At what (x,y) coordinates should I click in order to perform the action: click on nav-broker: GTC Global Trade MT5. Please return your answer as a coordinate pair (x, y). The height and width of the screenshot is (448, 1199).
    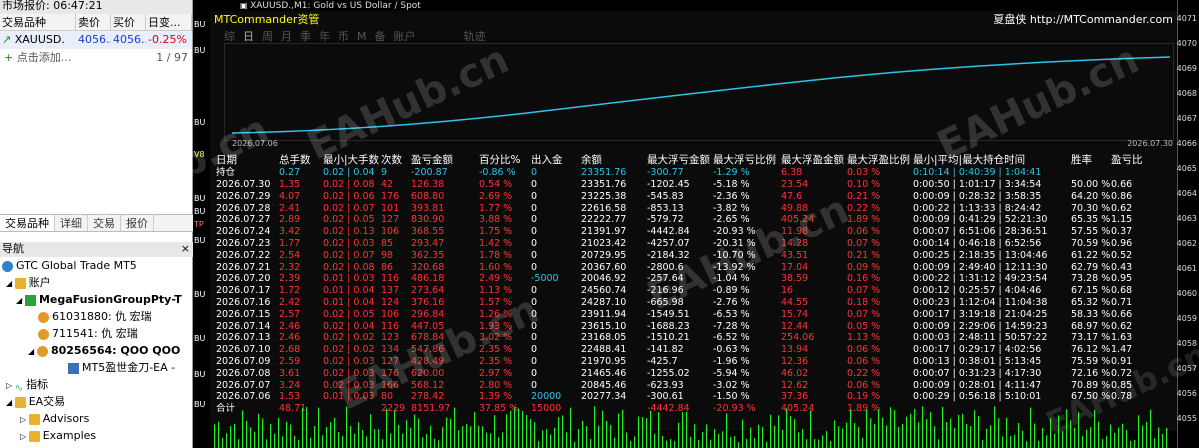
    Looking at the image, I should click on (96, 265).